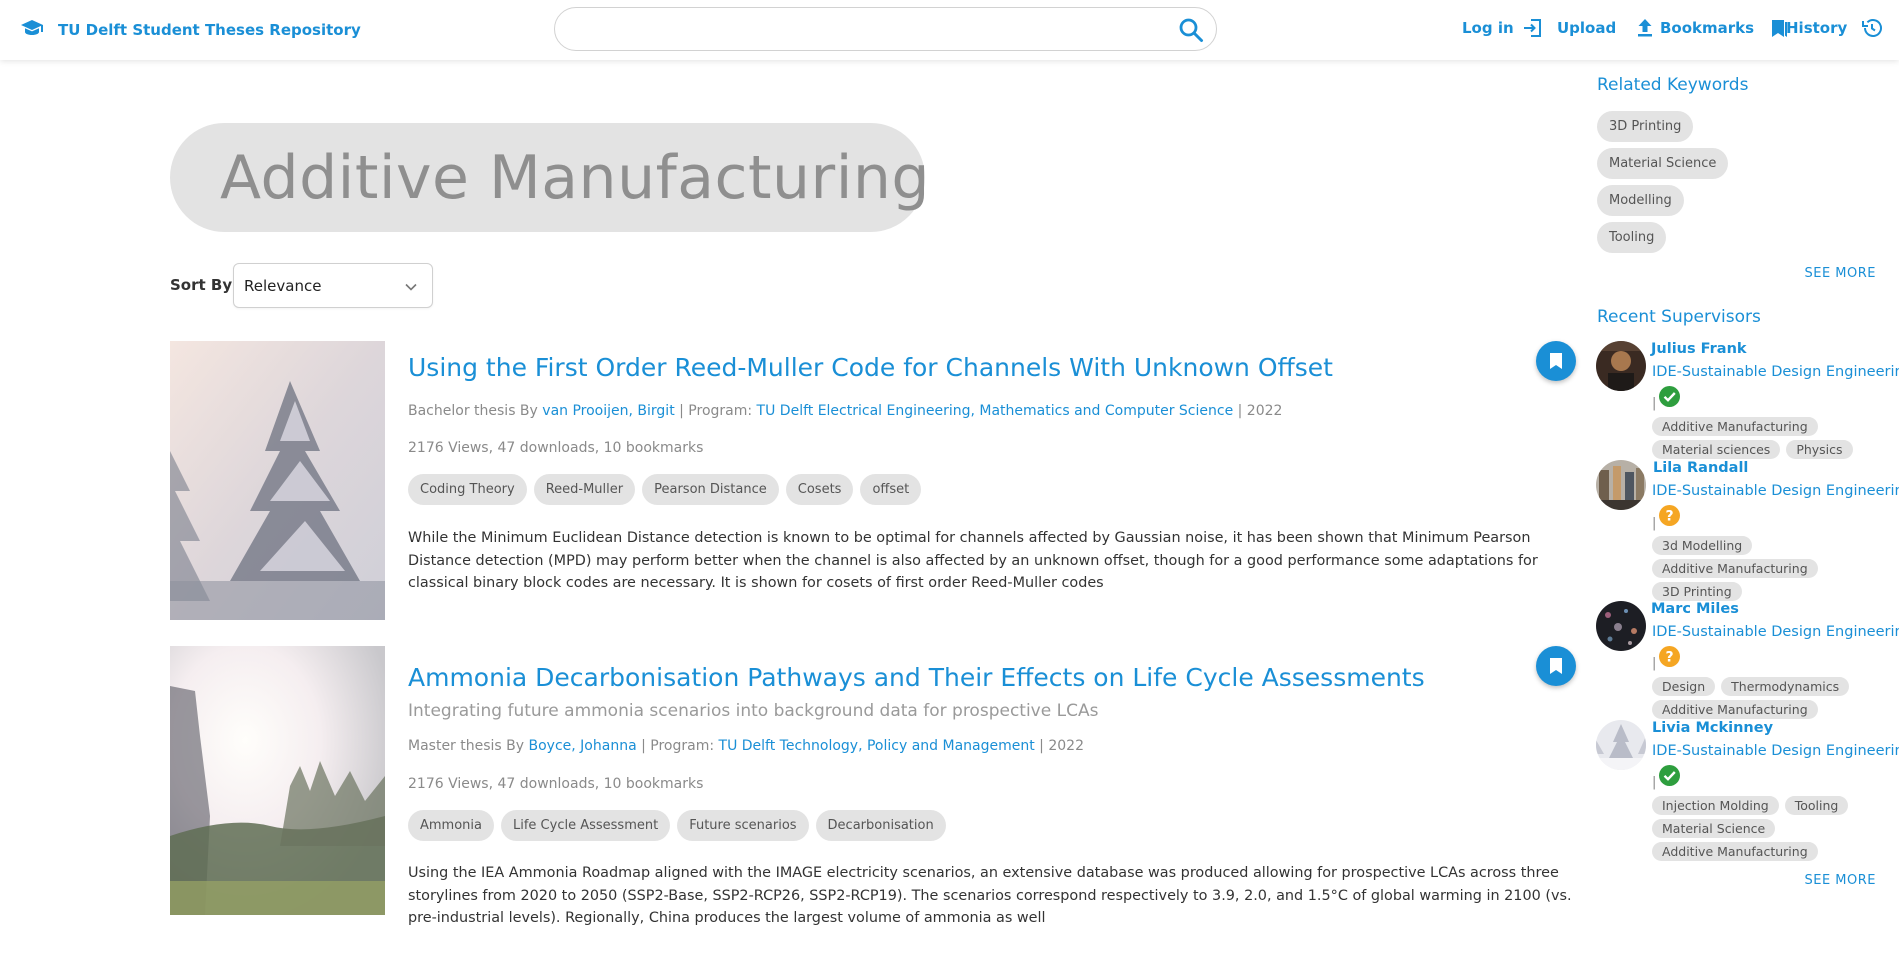 The height and width of the screenshot is (961, 1899). What do you see at coordinates (1684, 686) in the screenshot?
I see `supervisor-tag: Design` at bounding box center [1684, 686].